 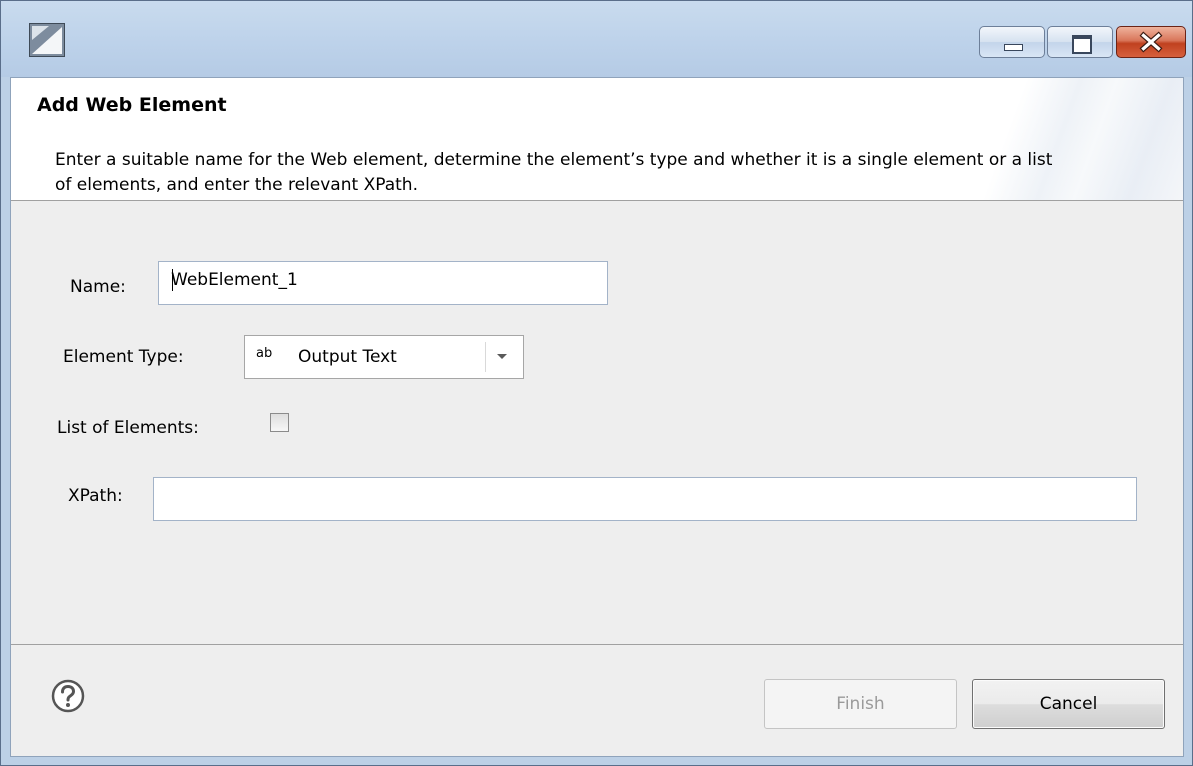 What do you see at coordinates (68, 696) in the screenshot?
I see `help-icon` at bounding box center [68, 696].